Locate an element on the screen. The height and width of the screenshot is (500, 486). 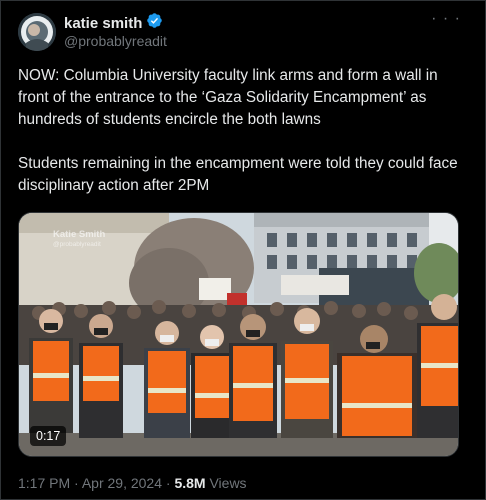
author-name: katie smith is located at coordinates (103, 23).